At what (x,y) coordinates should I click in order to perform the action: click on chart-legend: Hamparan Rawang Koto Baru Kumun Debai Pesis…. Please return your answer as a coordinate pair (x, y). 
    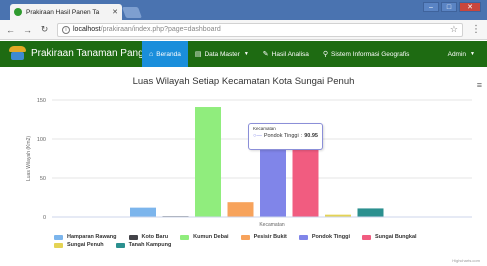
    Looking at the image, I should click on (264, 241).